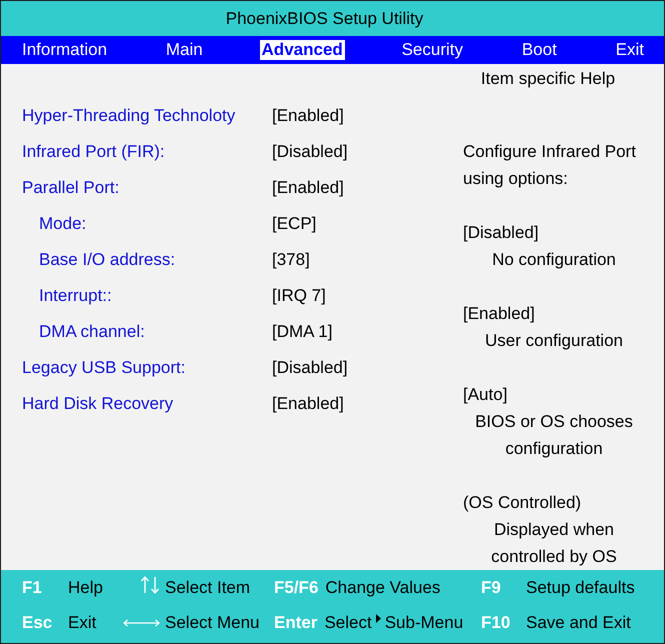  What do you see at coordinates (207, 588) in the screenshot?
I see `key-action: Select Item` at bounding box center [207, 588].